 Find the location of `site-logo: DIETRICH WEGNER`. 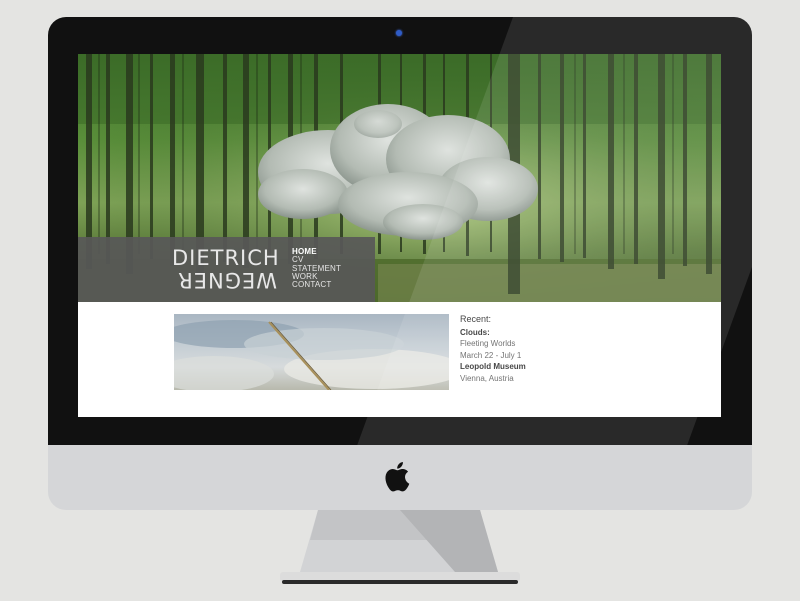

site-logo: DIETRICH WEGNER is located at coordinates (226, 269).